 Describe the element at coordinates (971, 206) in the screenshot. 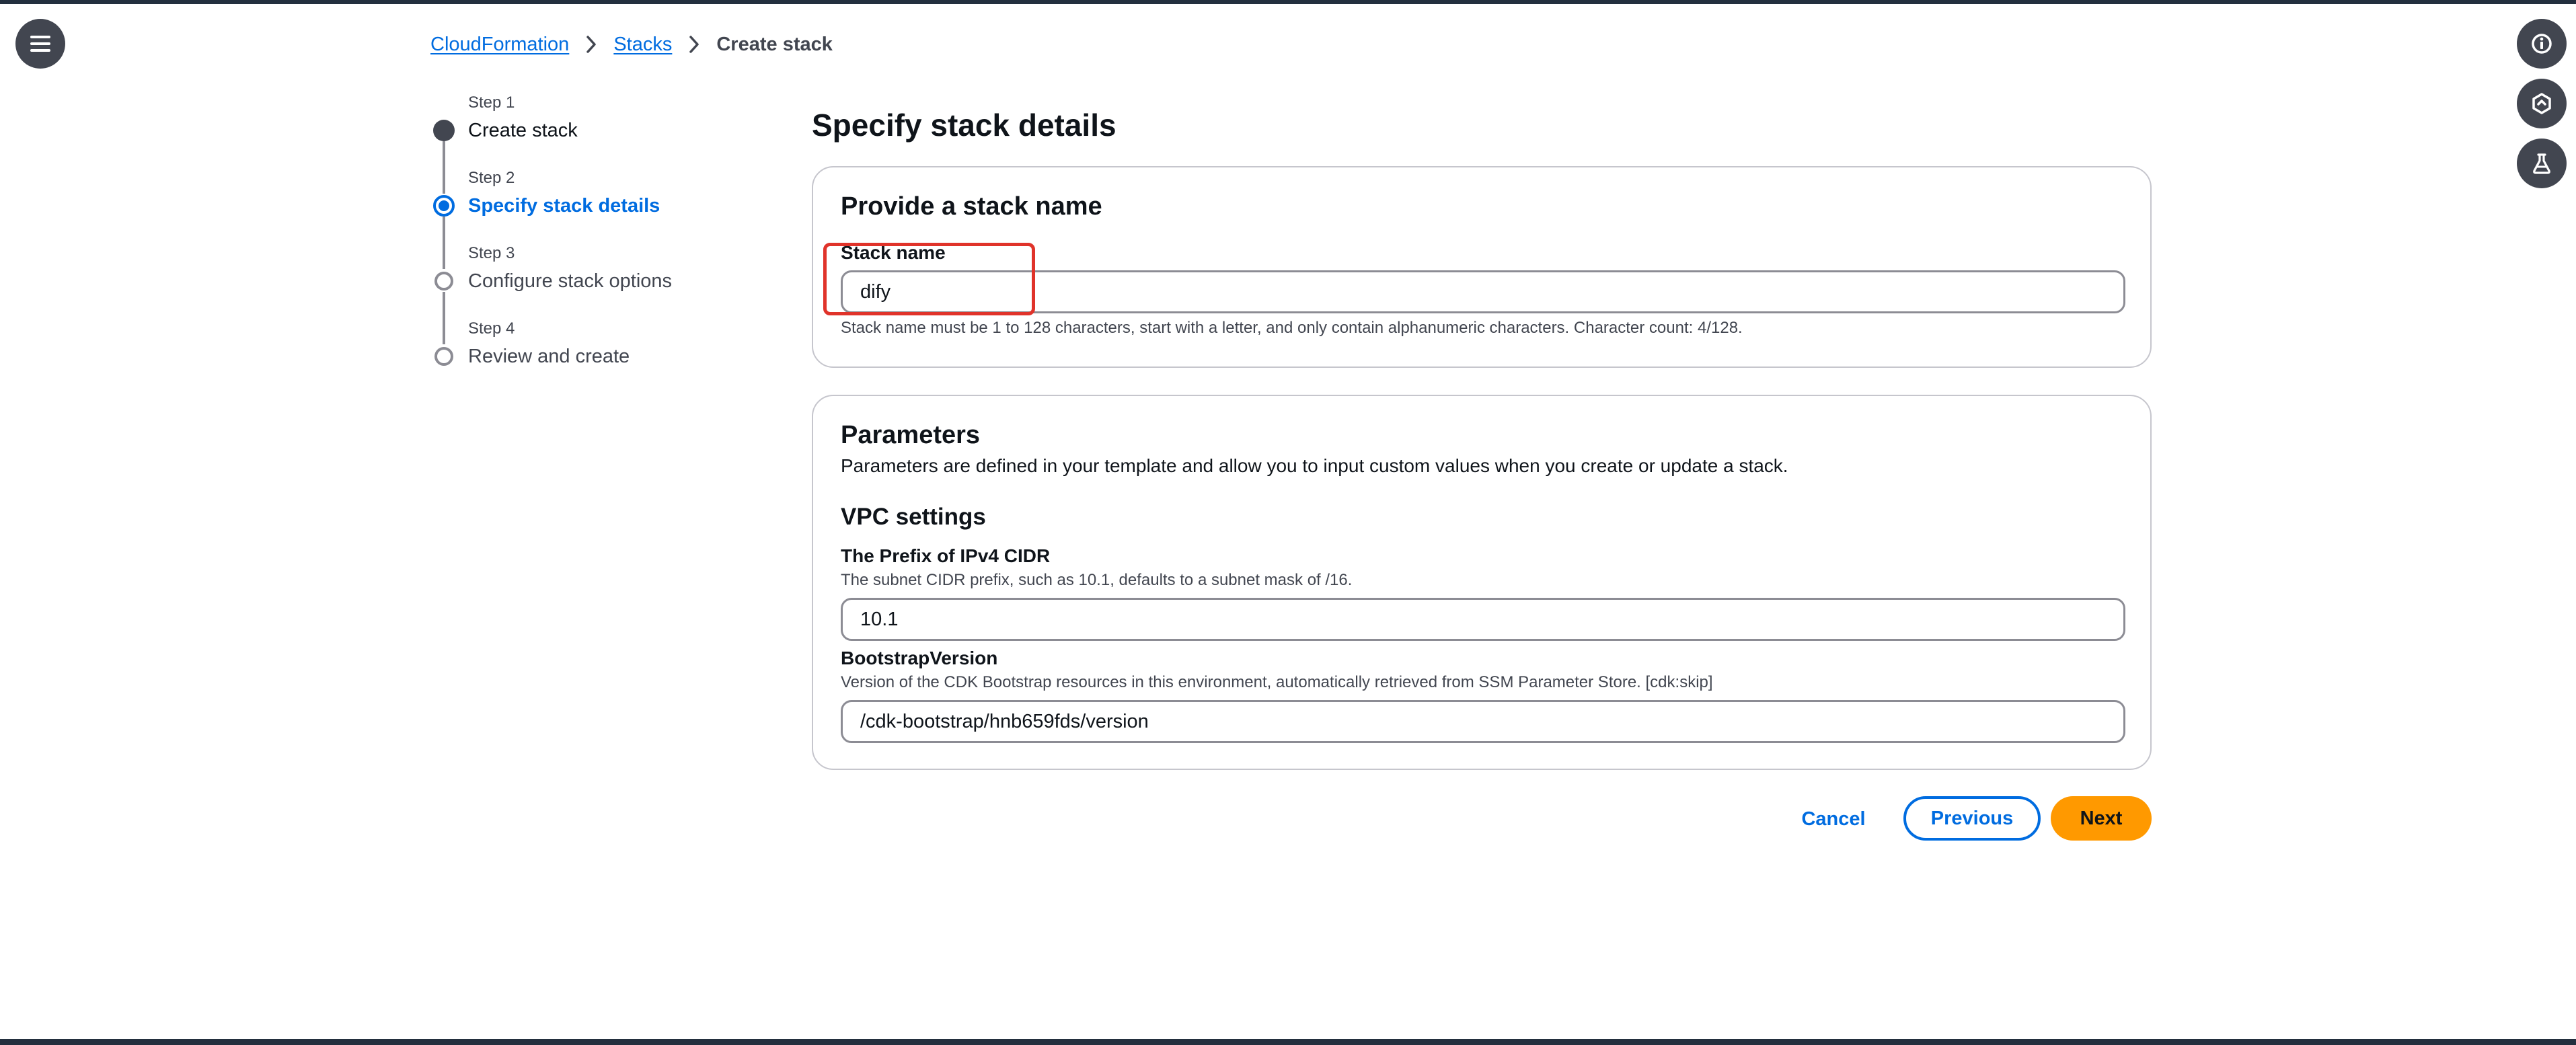

I see `panel-heading: Provide a stack name` at that location.